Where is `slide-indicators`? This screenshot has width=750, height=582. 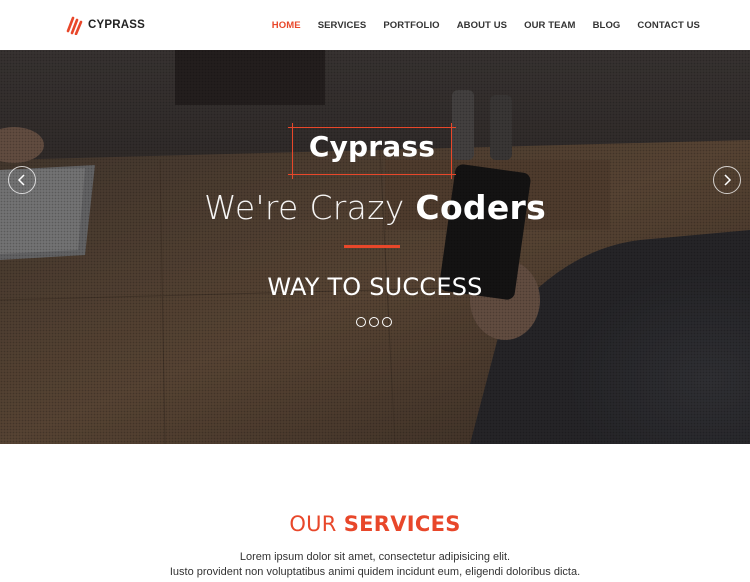
slide-indicators is located at coordinates (375, 322).